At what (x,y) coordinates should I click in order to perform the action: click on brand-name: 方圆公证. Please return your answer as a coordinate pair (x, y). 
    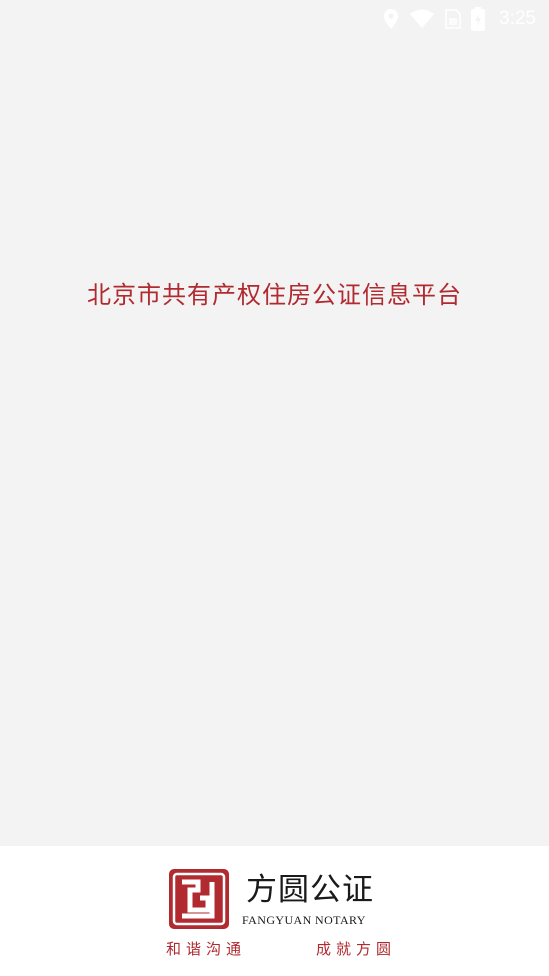
    Looking at the image, I should click on (310, 890).